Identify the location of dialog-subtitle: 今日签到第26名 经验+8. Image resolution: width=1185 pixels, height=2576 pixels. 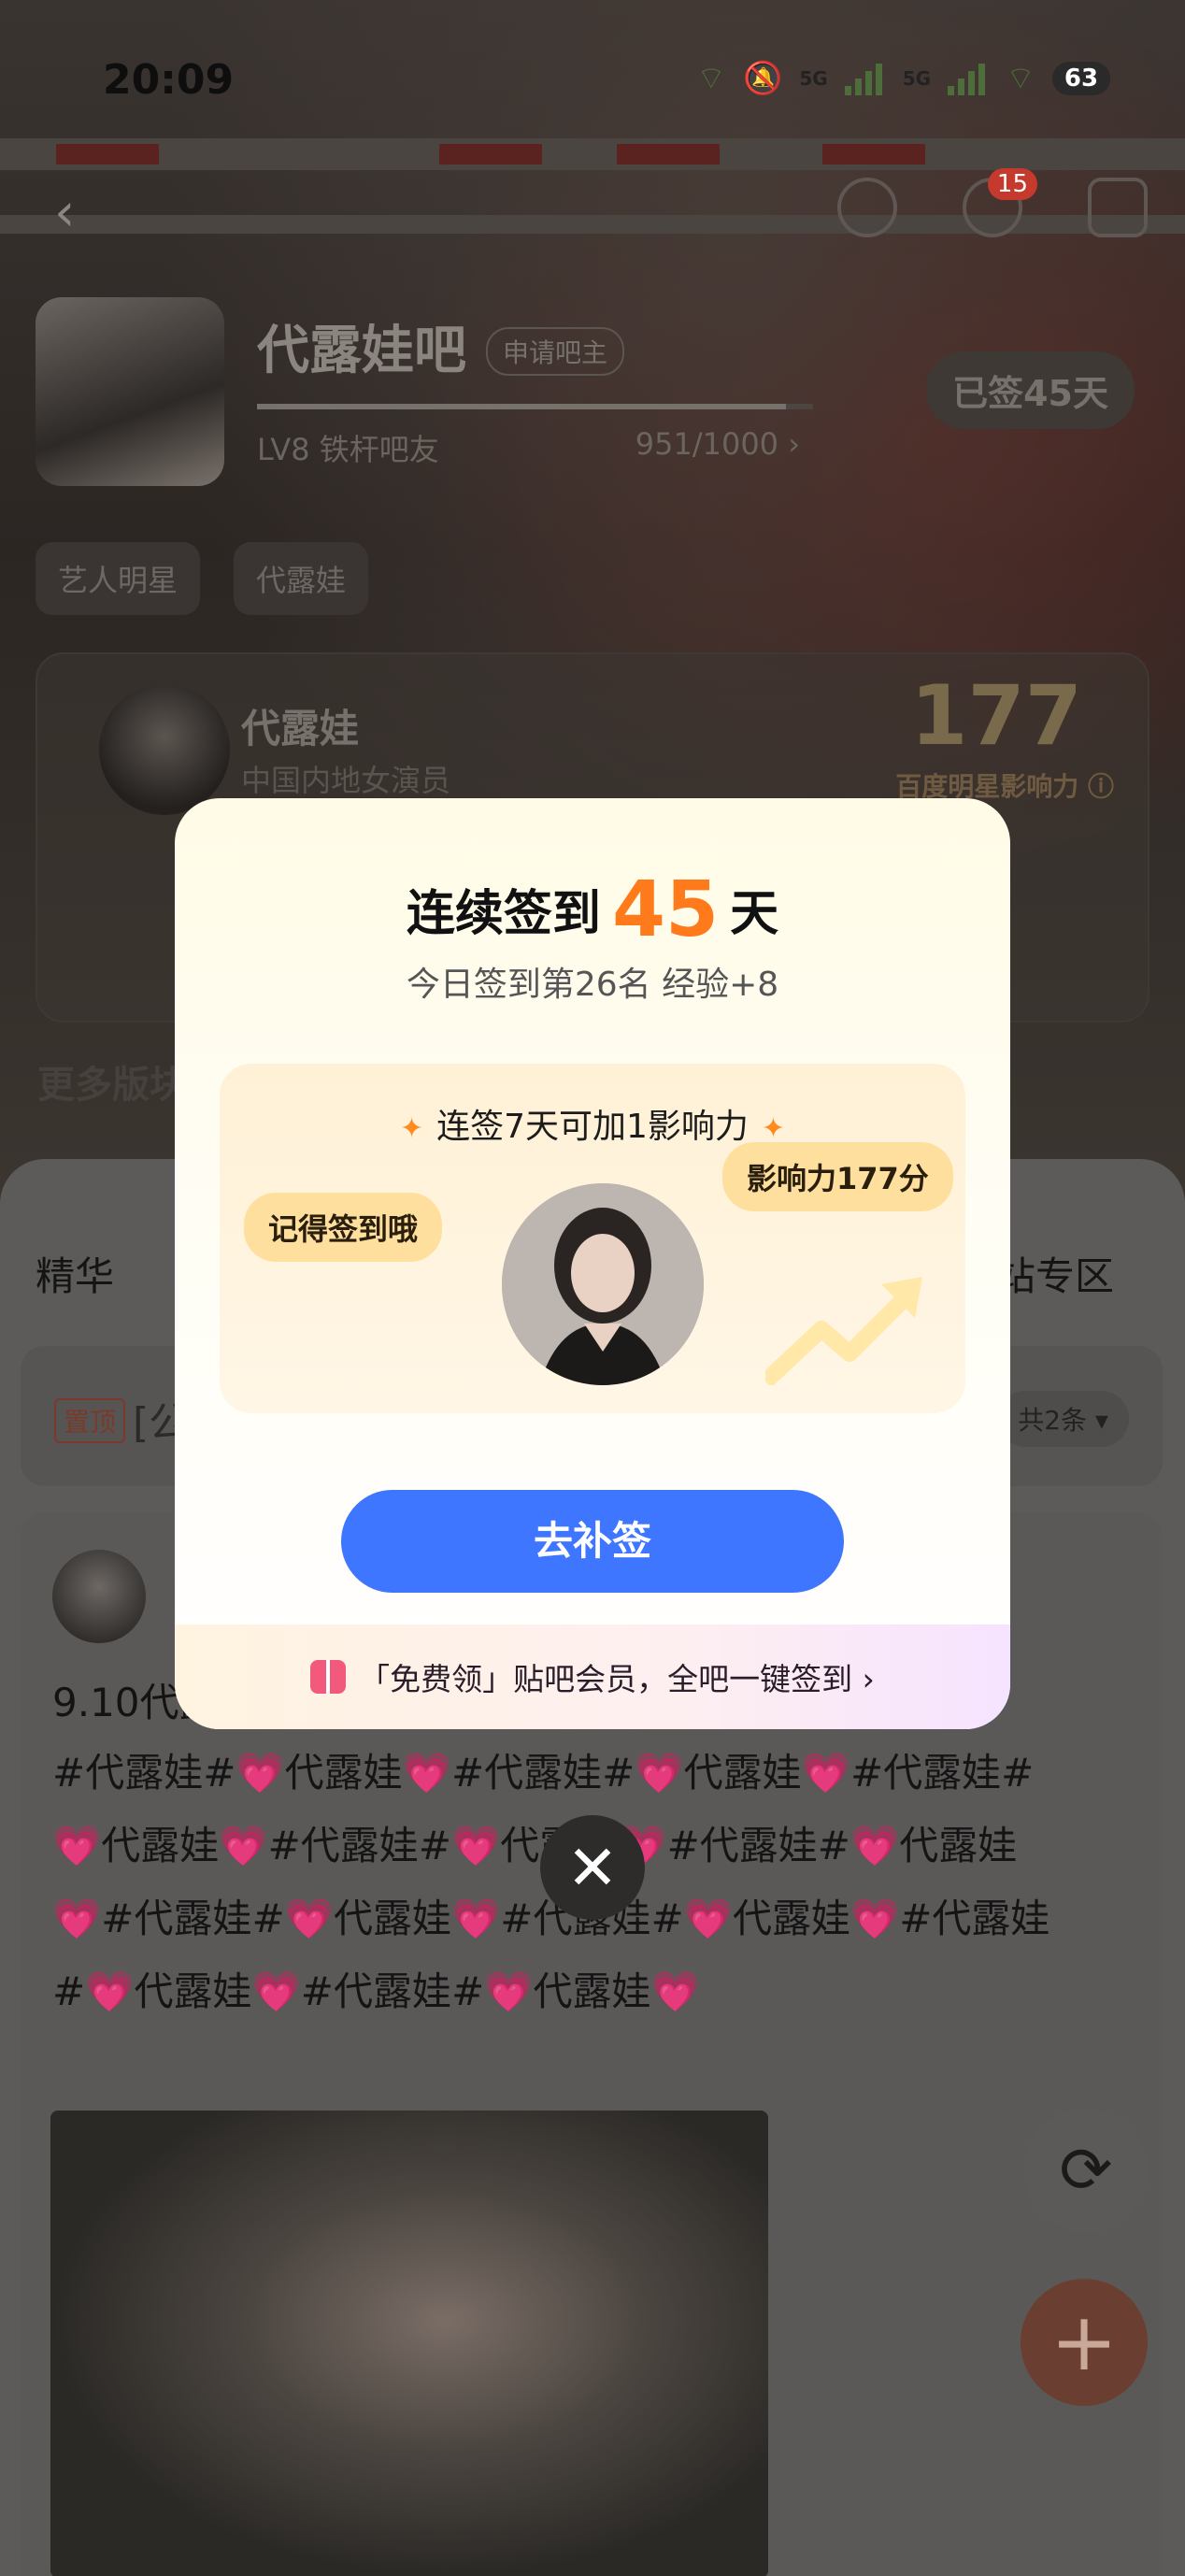
(592, 985).